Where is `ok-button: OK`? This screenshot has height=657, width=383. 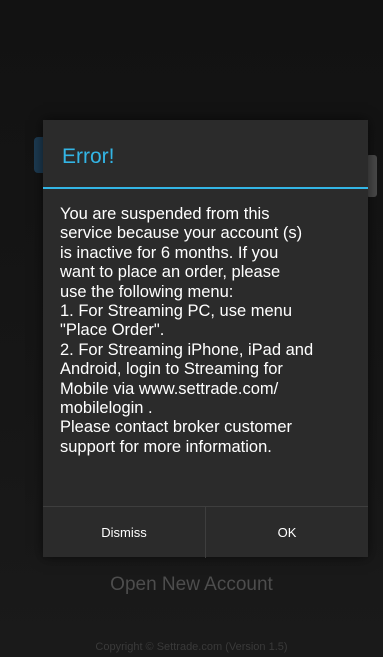 ok-button: OK is located at coordinates (286, 532).